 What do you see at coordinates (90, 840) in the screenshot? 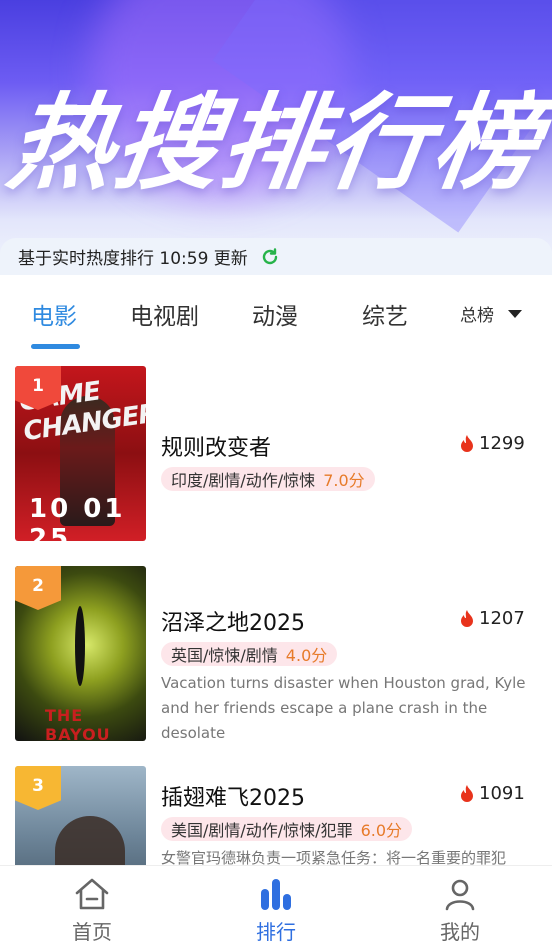
I see `poster-figure` at bounding box center [90, 840].